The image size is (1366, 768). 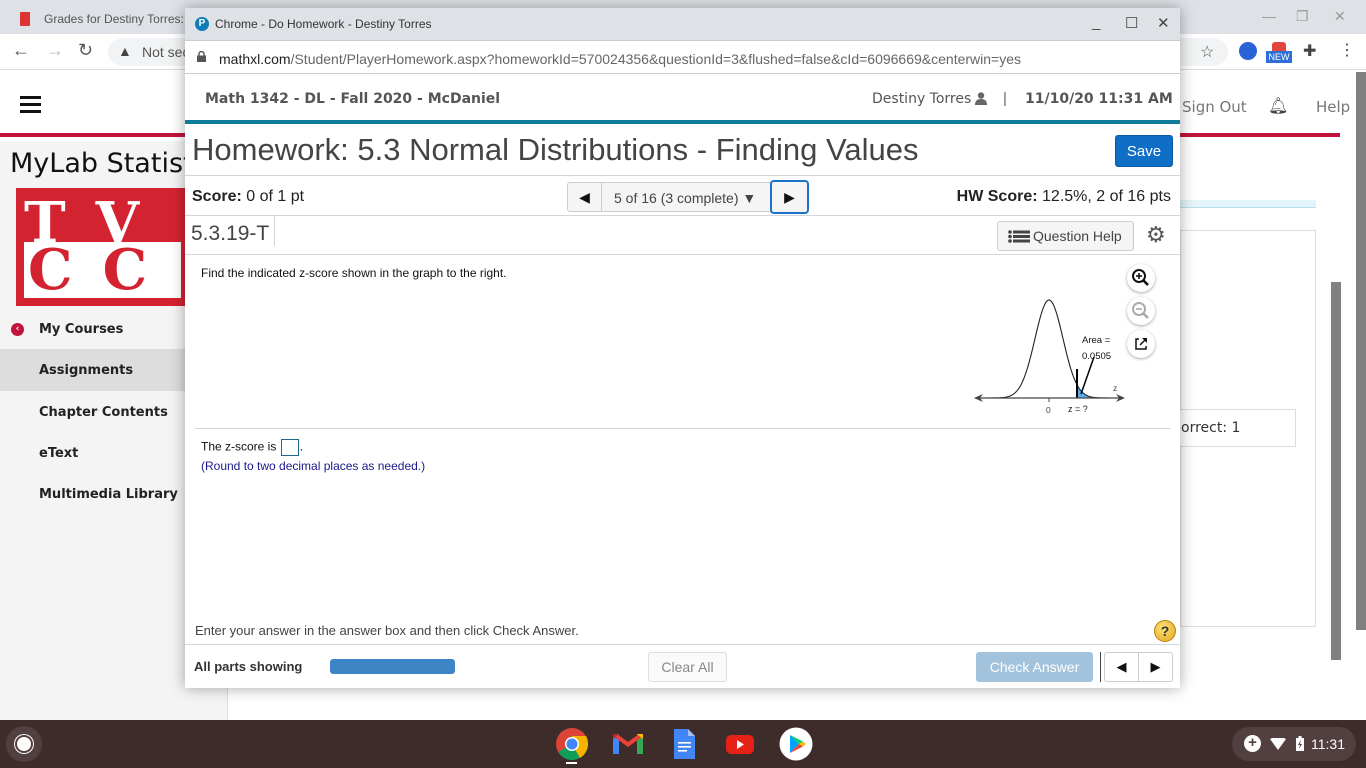 I want to click on zoom-in-icon, so click(x=1140, y=277).